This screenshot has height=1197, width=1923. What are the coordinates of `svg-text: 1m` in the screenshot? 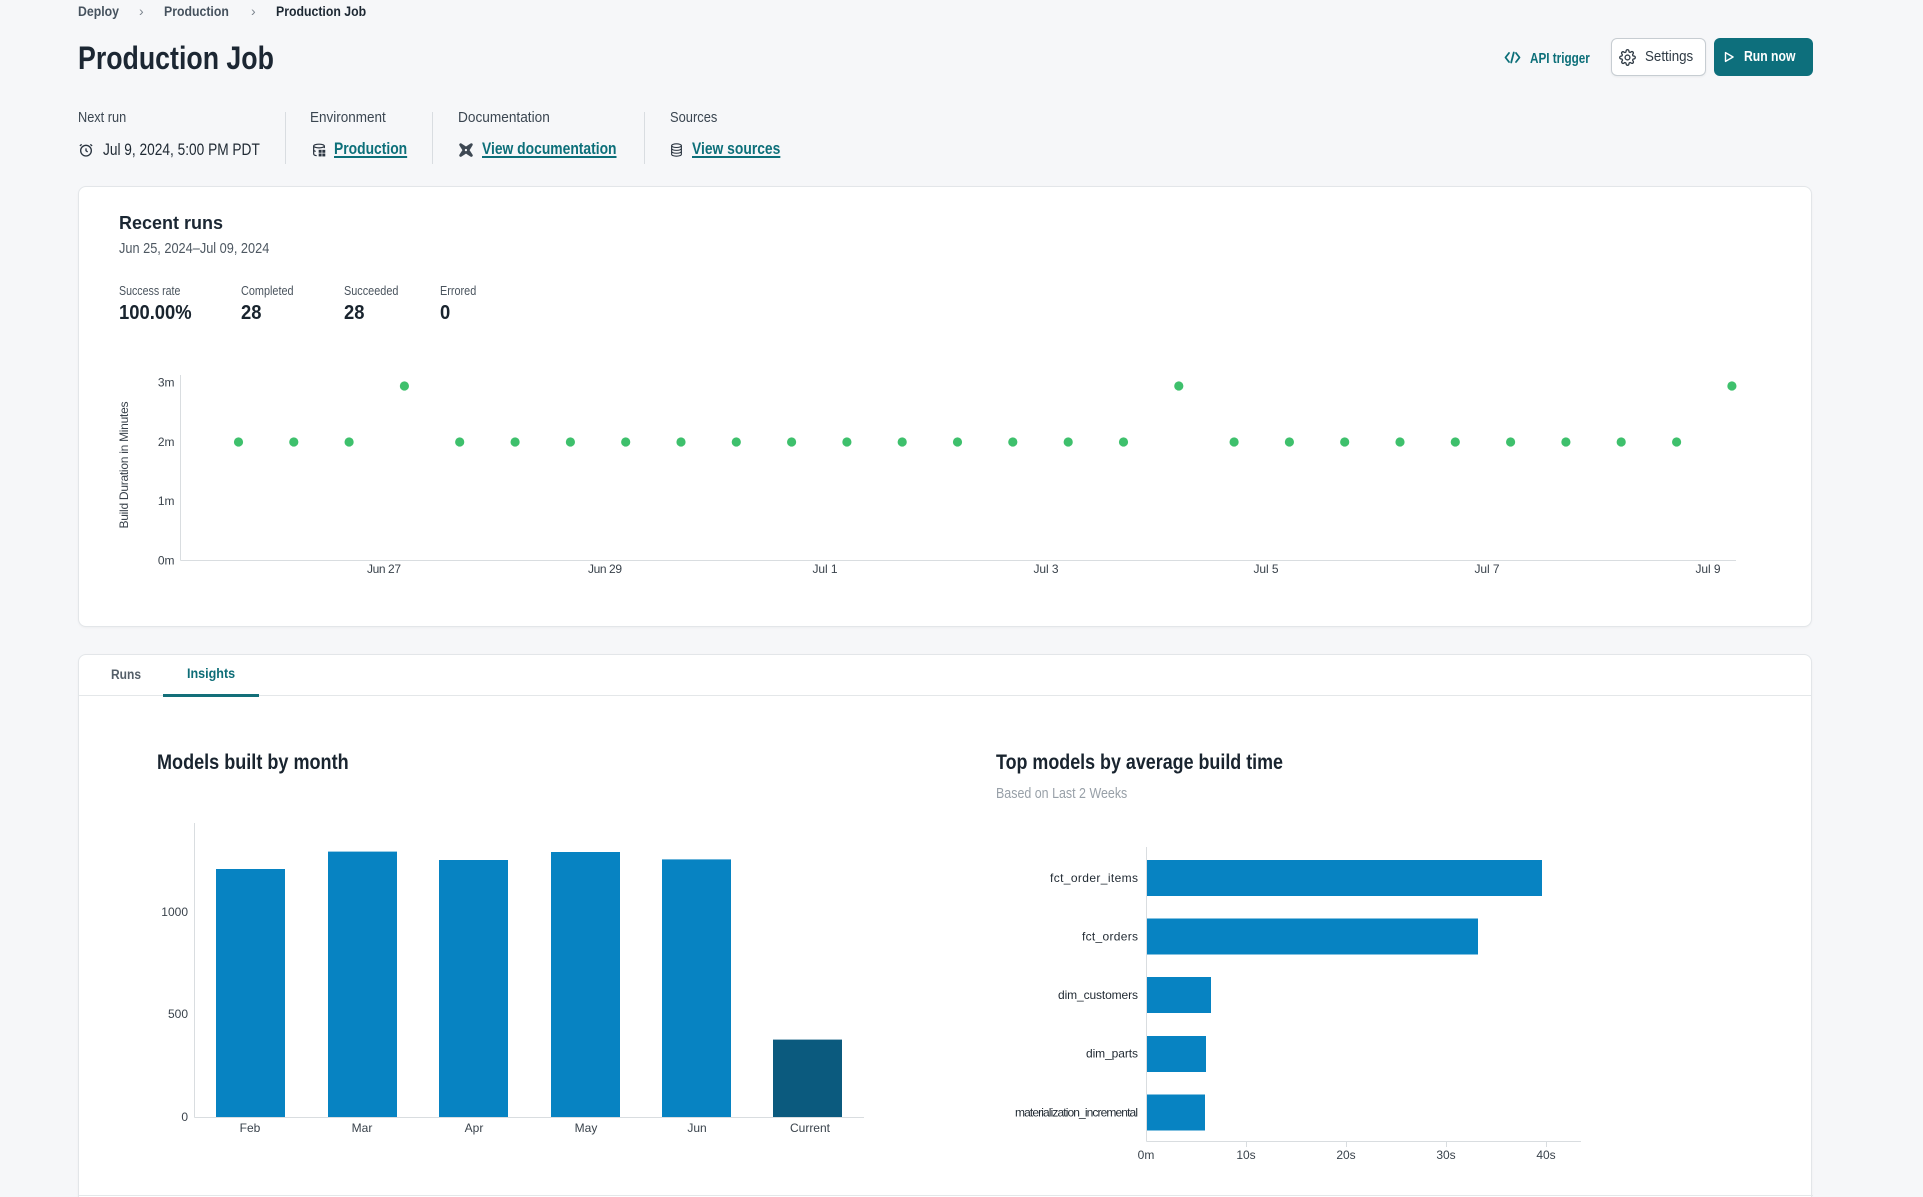 It's located at (166, 501).